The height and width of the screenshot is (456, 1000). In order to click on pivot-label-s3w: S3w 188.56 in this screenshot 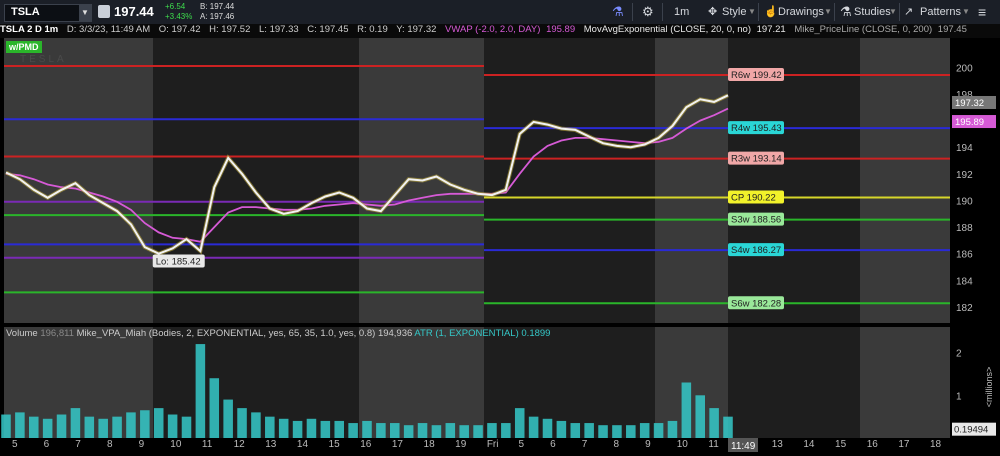, I will do `click(756, 219)`.